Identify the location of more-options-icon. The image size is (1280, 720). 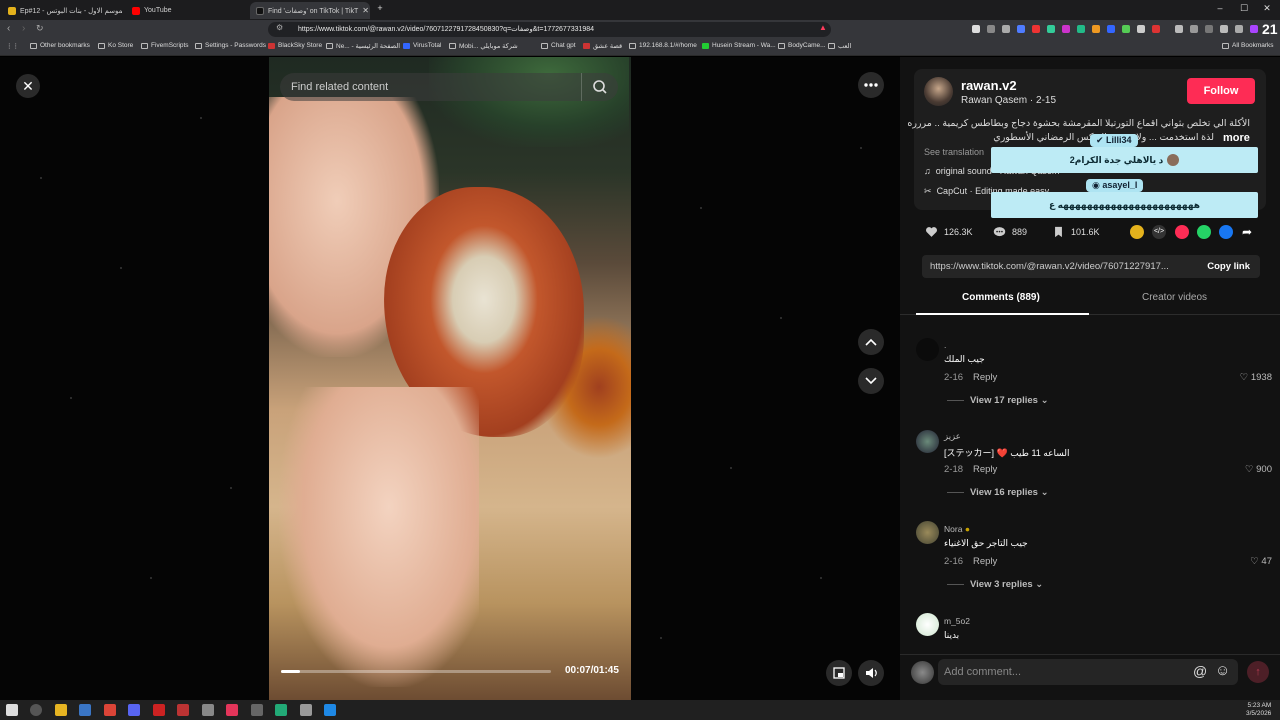
(871, 85).